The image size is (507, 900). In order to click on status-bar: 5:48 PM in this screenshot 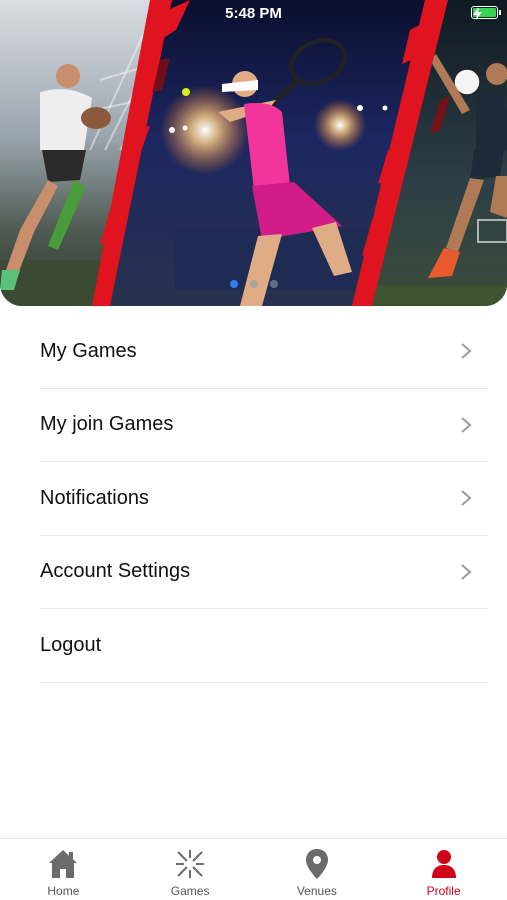, I will do `click(253, 14)`.